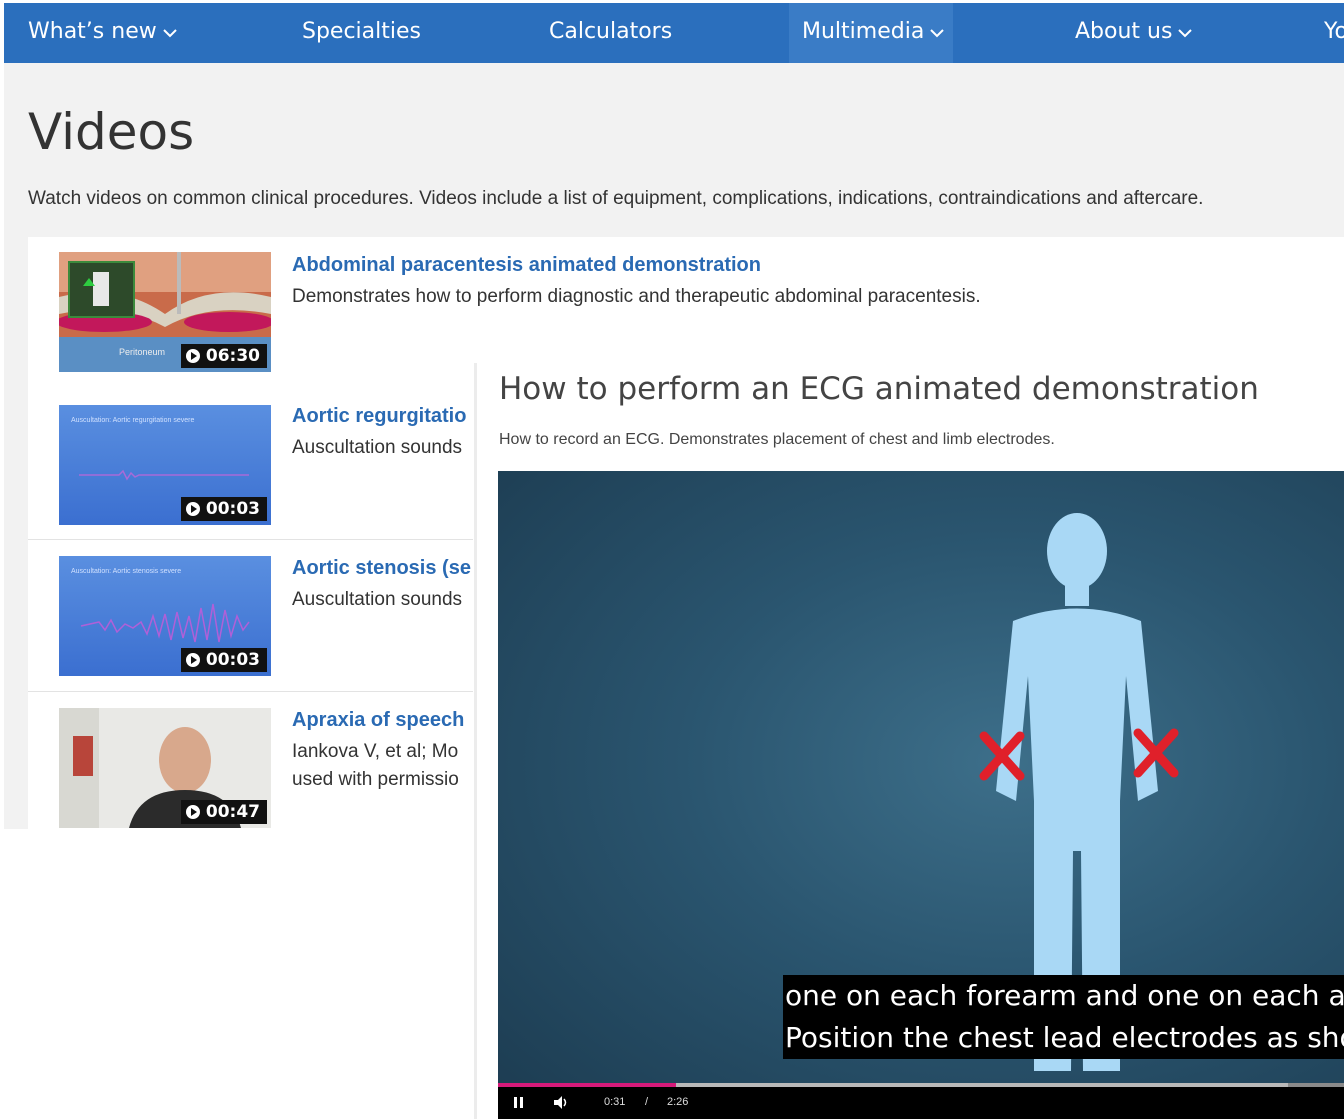 The height and width of the screenshot is (1119, 1344). Describe the element at coordinates (1124, 31) in the screenshot. I see `nav-label: About us` at that location.